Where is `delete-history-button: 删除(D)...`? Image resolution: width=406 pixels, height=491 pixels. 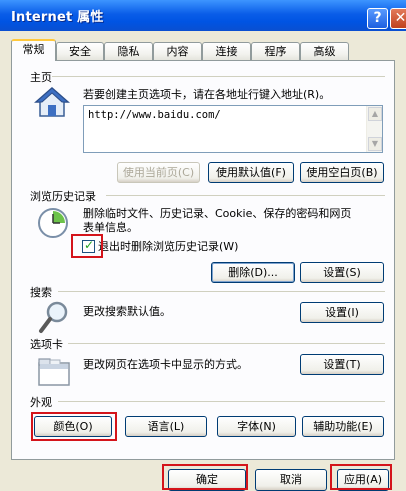 delete-history-button: 删除(D)... is located at coordinates (253, 272).